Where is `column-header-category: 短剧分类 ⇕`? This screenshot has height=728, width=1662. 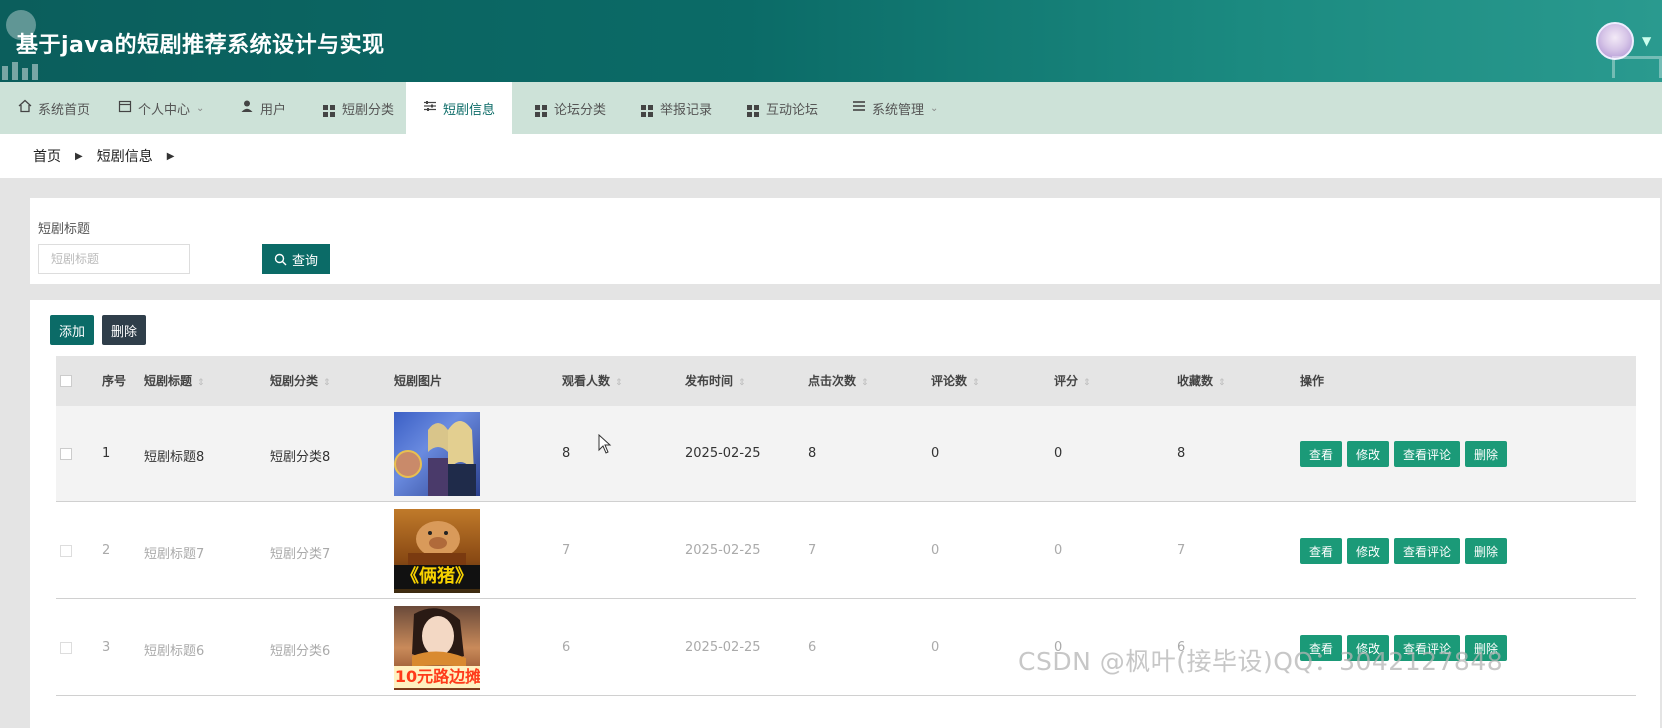
column-header-category: 短剧分类 ⇕ is located at coordinates (300, 381).